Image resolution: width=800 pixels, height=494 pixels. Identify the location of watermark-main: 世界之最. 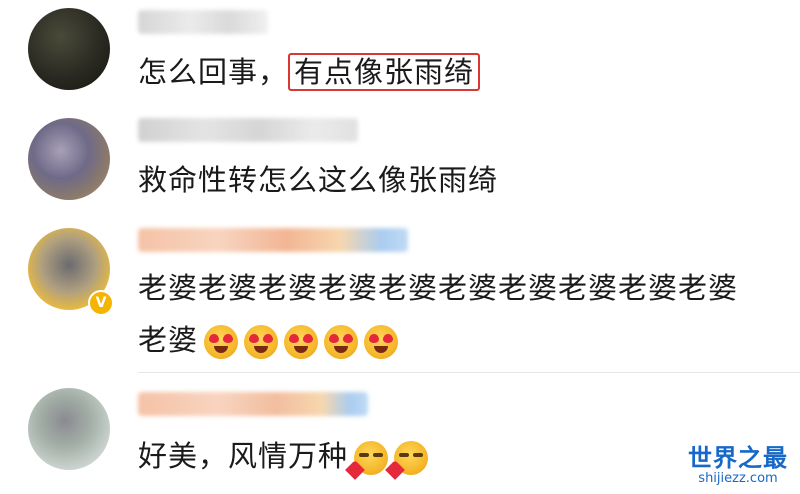
(738, 458).